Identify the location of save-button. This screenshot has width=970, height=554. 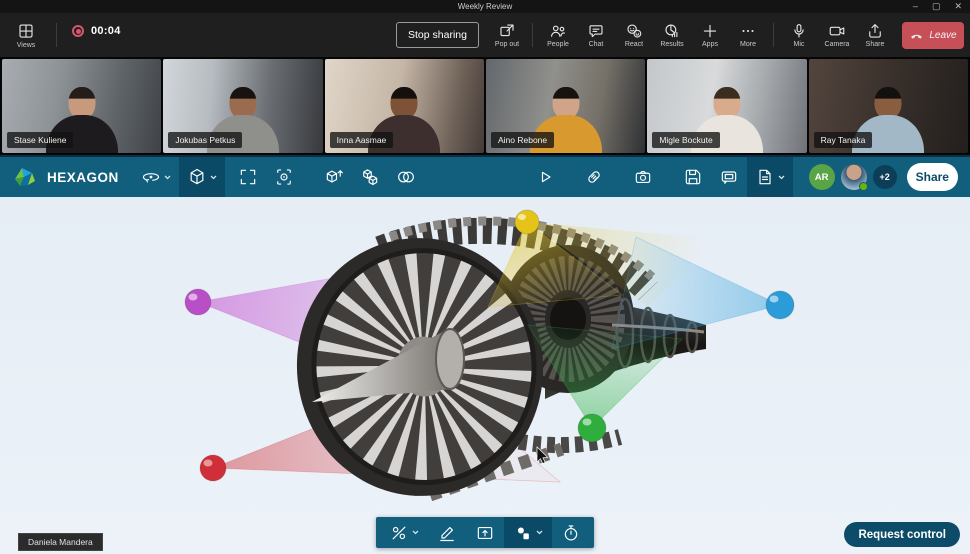
(693, 177).